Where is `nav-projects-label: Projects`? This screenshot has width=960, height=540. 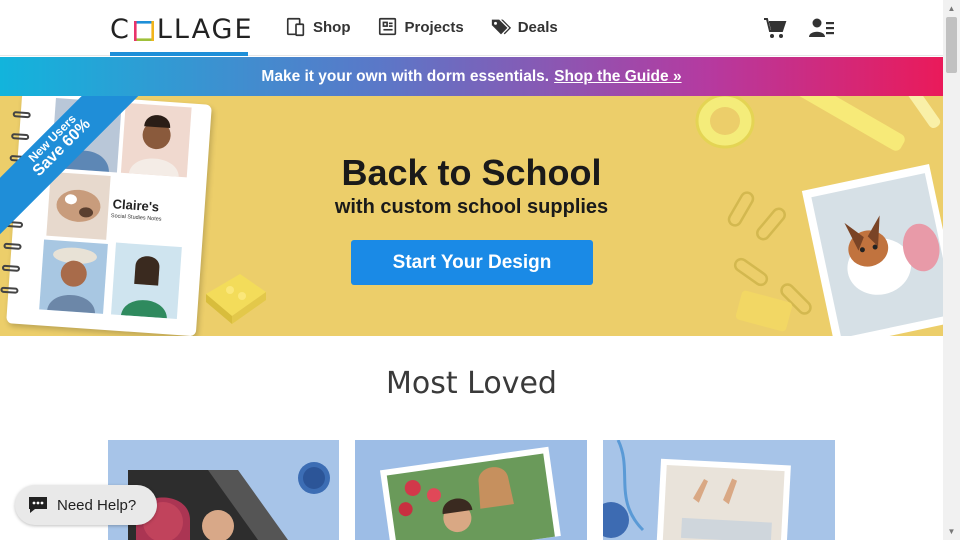 nav-projects-label: Projects is located at coordinates (434, 27).